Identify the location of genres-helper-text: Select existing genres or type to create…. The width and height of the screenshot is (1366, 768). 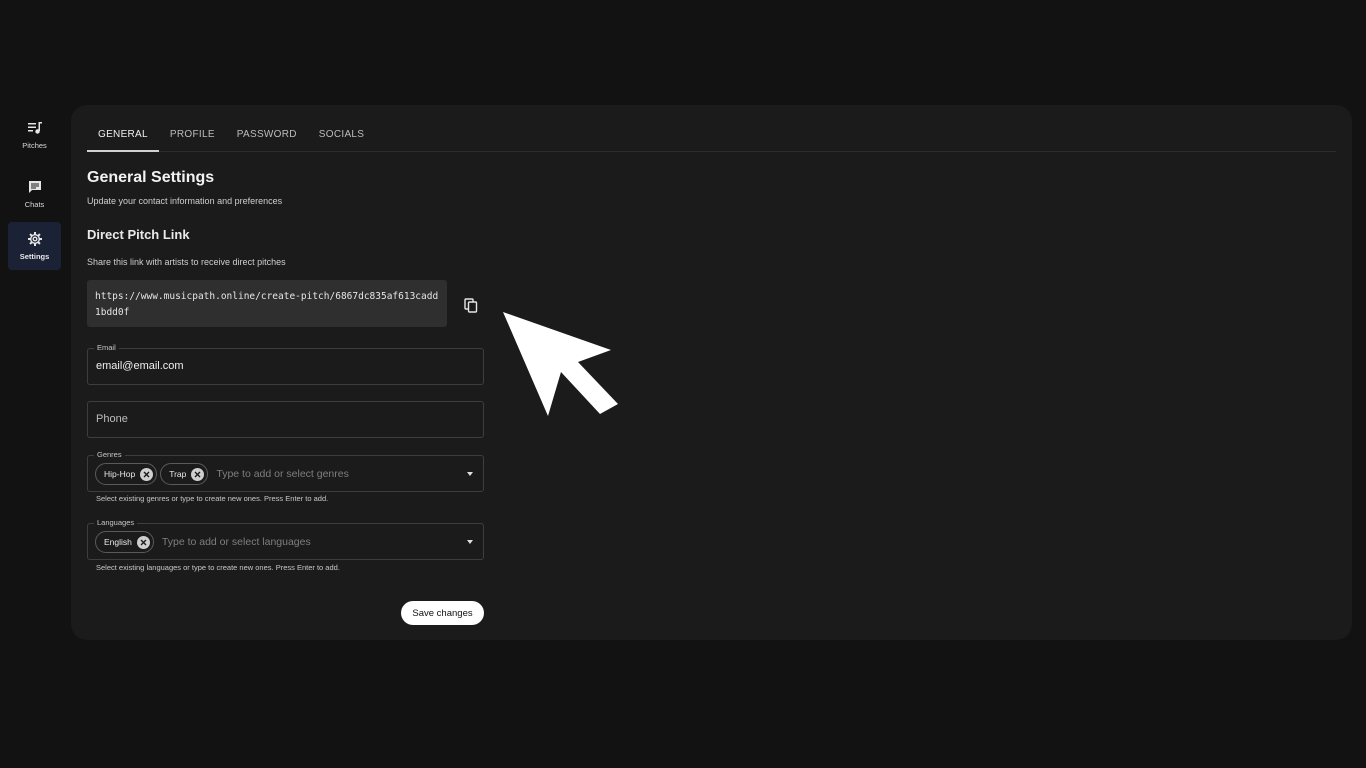
(212, 498).